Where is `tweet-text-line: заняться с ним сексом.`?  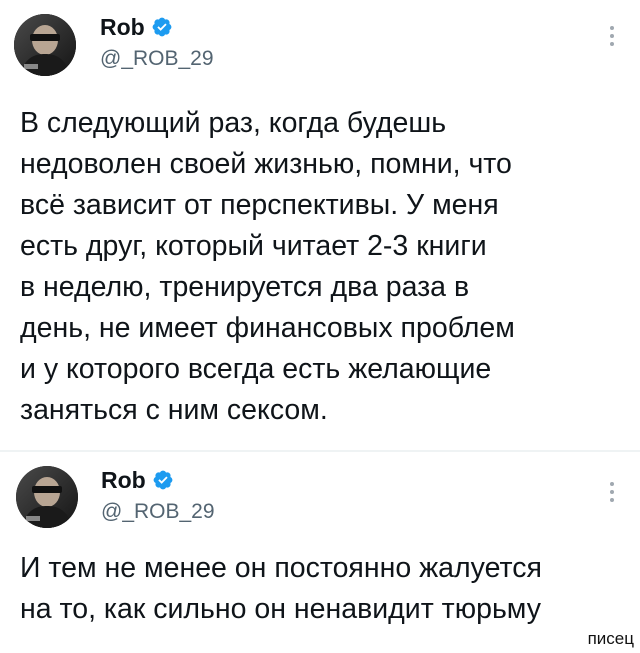 tweet-text-line: заняться с ним сексом. is located at coordinates (174, 410).